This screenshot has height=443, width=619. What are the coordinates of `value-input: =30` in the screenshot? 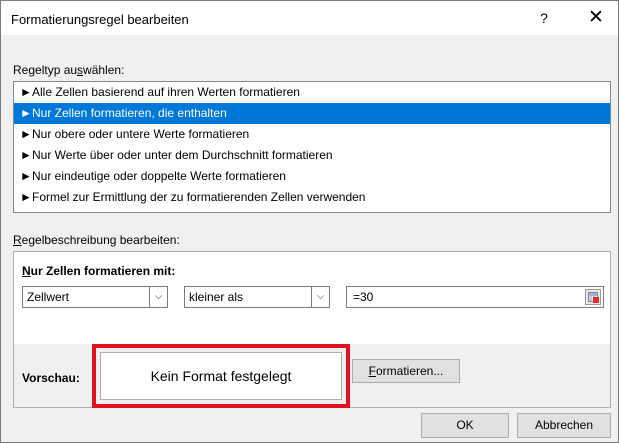 It's located at (475, 297).